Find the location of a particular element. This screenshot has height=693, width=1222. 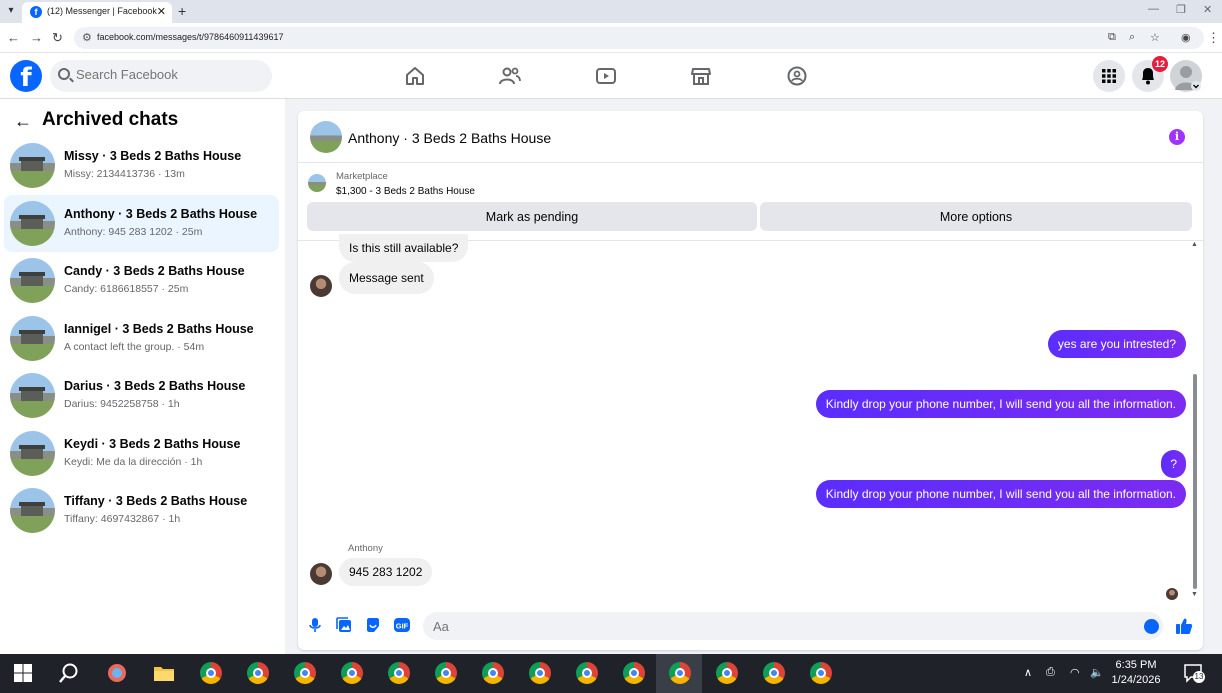

listing-title: $1,300 - 3 Beds 2 Baths House is located at coordinates (405, 191).